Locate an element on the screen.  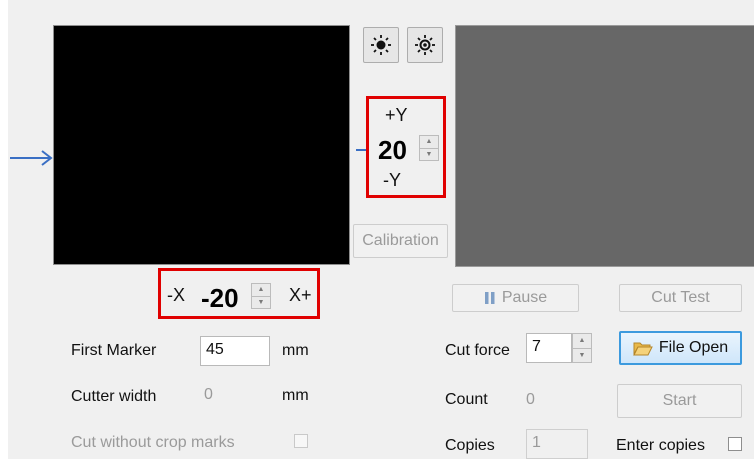
x-offset-spinner: ▲ ▼ is located at coordinates (261, 296).